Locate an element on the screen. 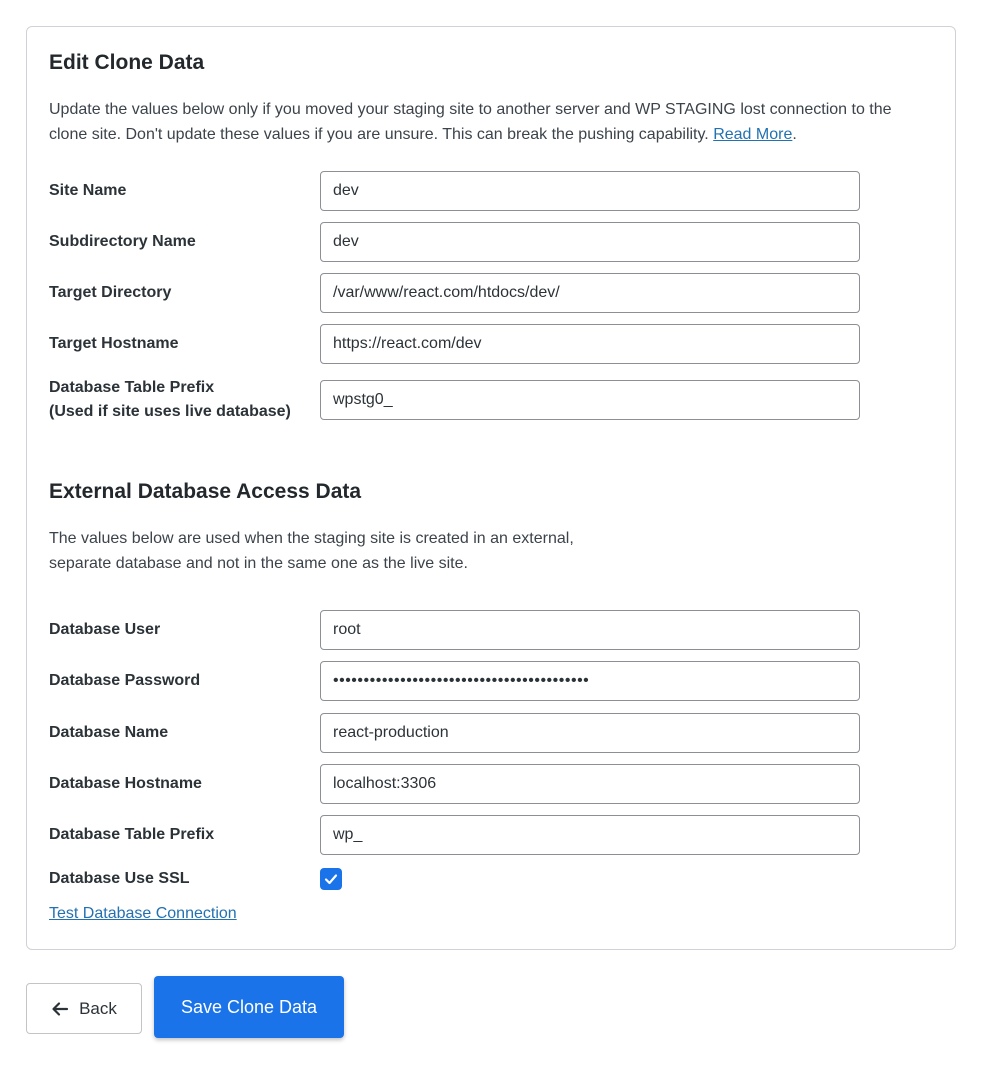 This screenshot has width=992, height=1084. db-use-ssl-checkbox is located at coordinates (331, 879).